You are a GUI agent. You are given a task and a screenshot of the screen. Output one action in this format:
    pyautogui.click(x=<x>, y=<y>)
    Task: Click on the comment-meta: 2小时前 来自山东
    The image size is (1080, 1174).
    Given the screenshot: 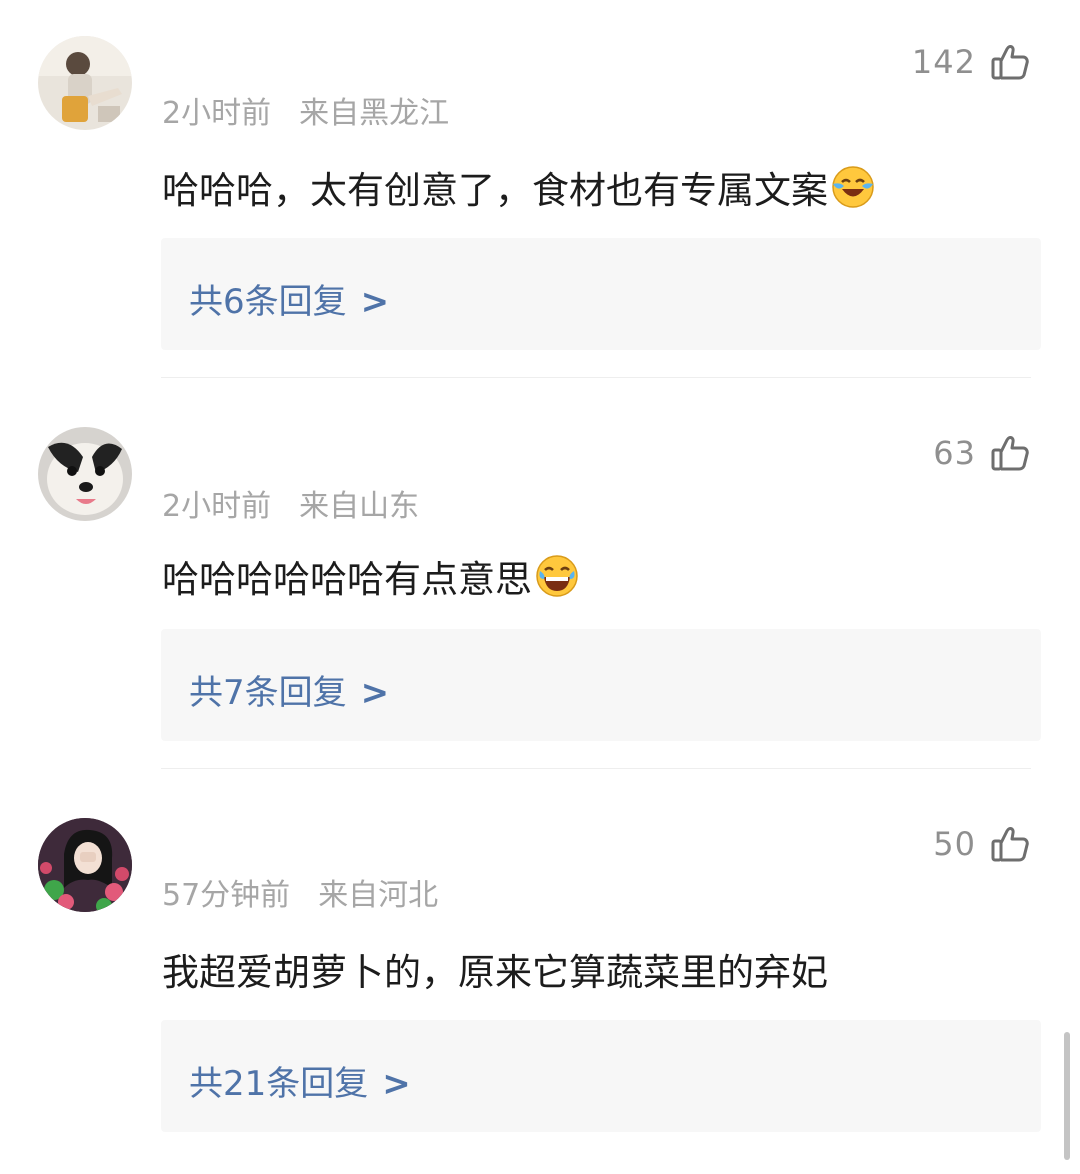 What is the action you would take?
    pyautogui.click(x=290, y=503)
    